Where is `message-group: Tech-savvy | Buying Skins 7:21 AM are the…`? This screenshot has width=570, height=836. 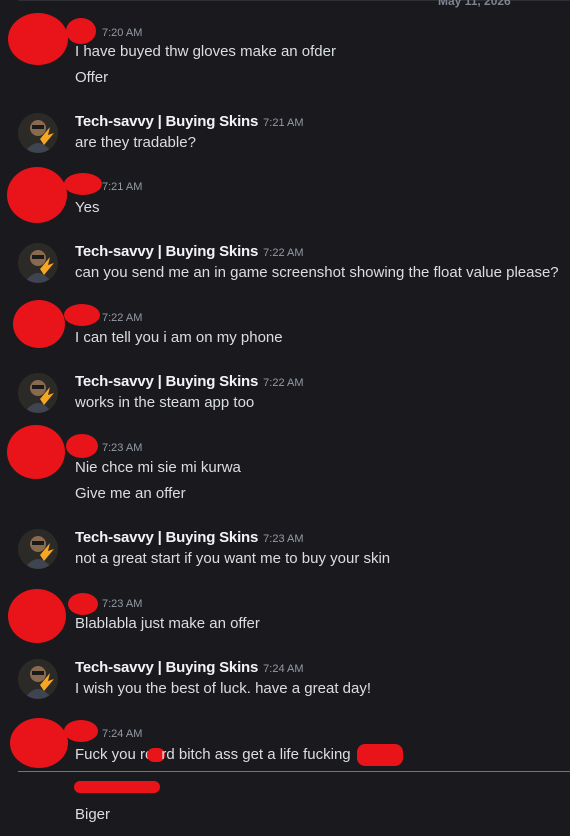
message-group: Tech-savvy | Buying Skins 7:21 AM are the… is located at coordinates (285, 135).